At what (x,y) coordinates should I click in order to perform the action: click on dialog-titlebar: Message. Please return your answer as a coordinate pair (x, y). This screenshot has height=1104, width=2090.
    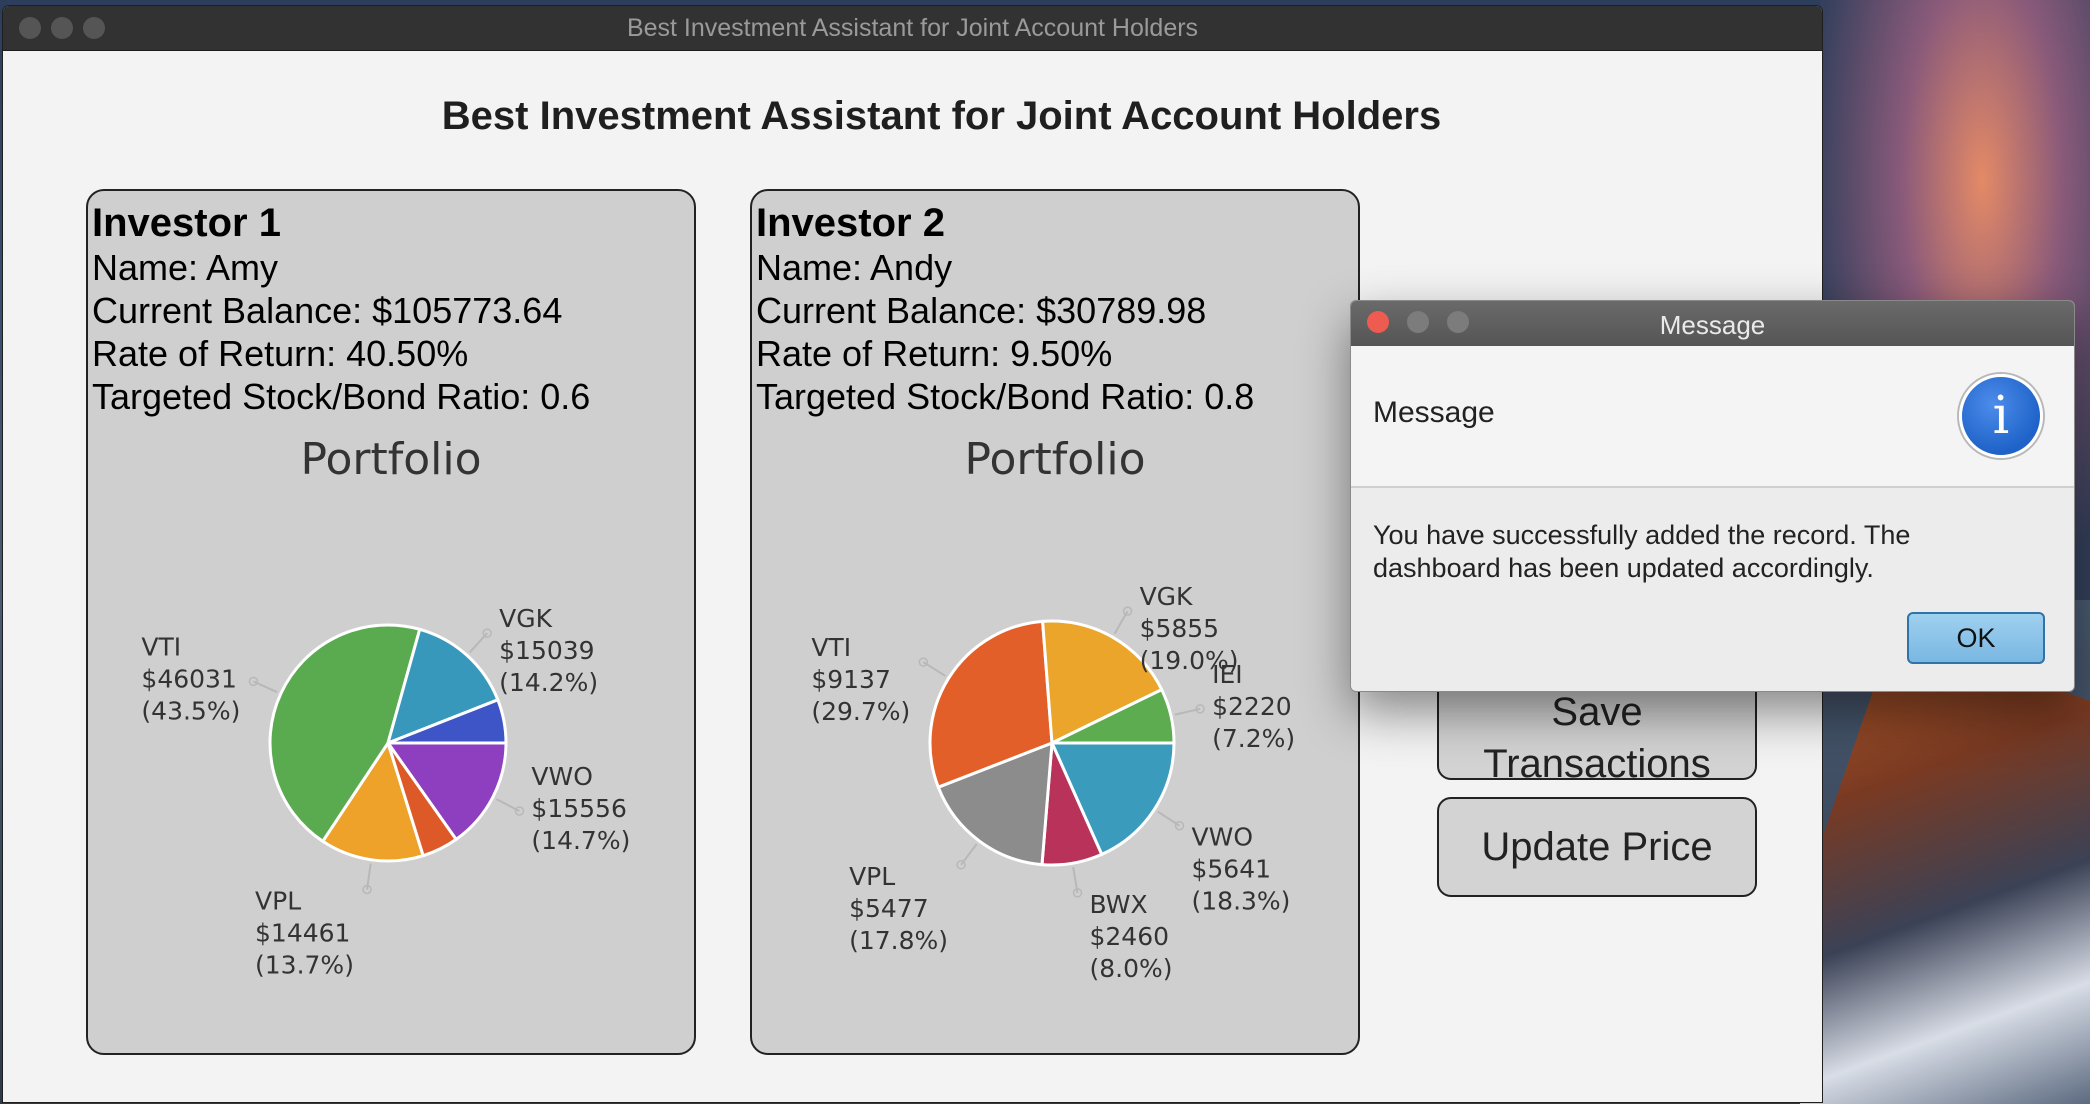
    Looking at the image, I should click on (1712, 324).